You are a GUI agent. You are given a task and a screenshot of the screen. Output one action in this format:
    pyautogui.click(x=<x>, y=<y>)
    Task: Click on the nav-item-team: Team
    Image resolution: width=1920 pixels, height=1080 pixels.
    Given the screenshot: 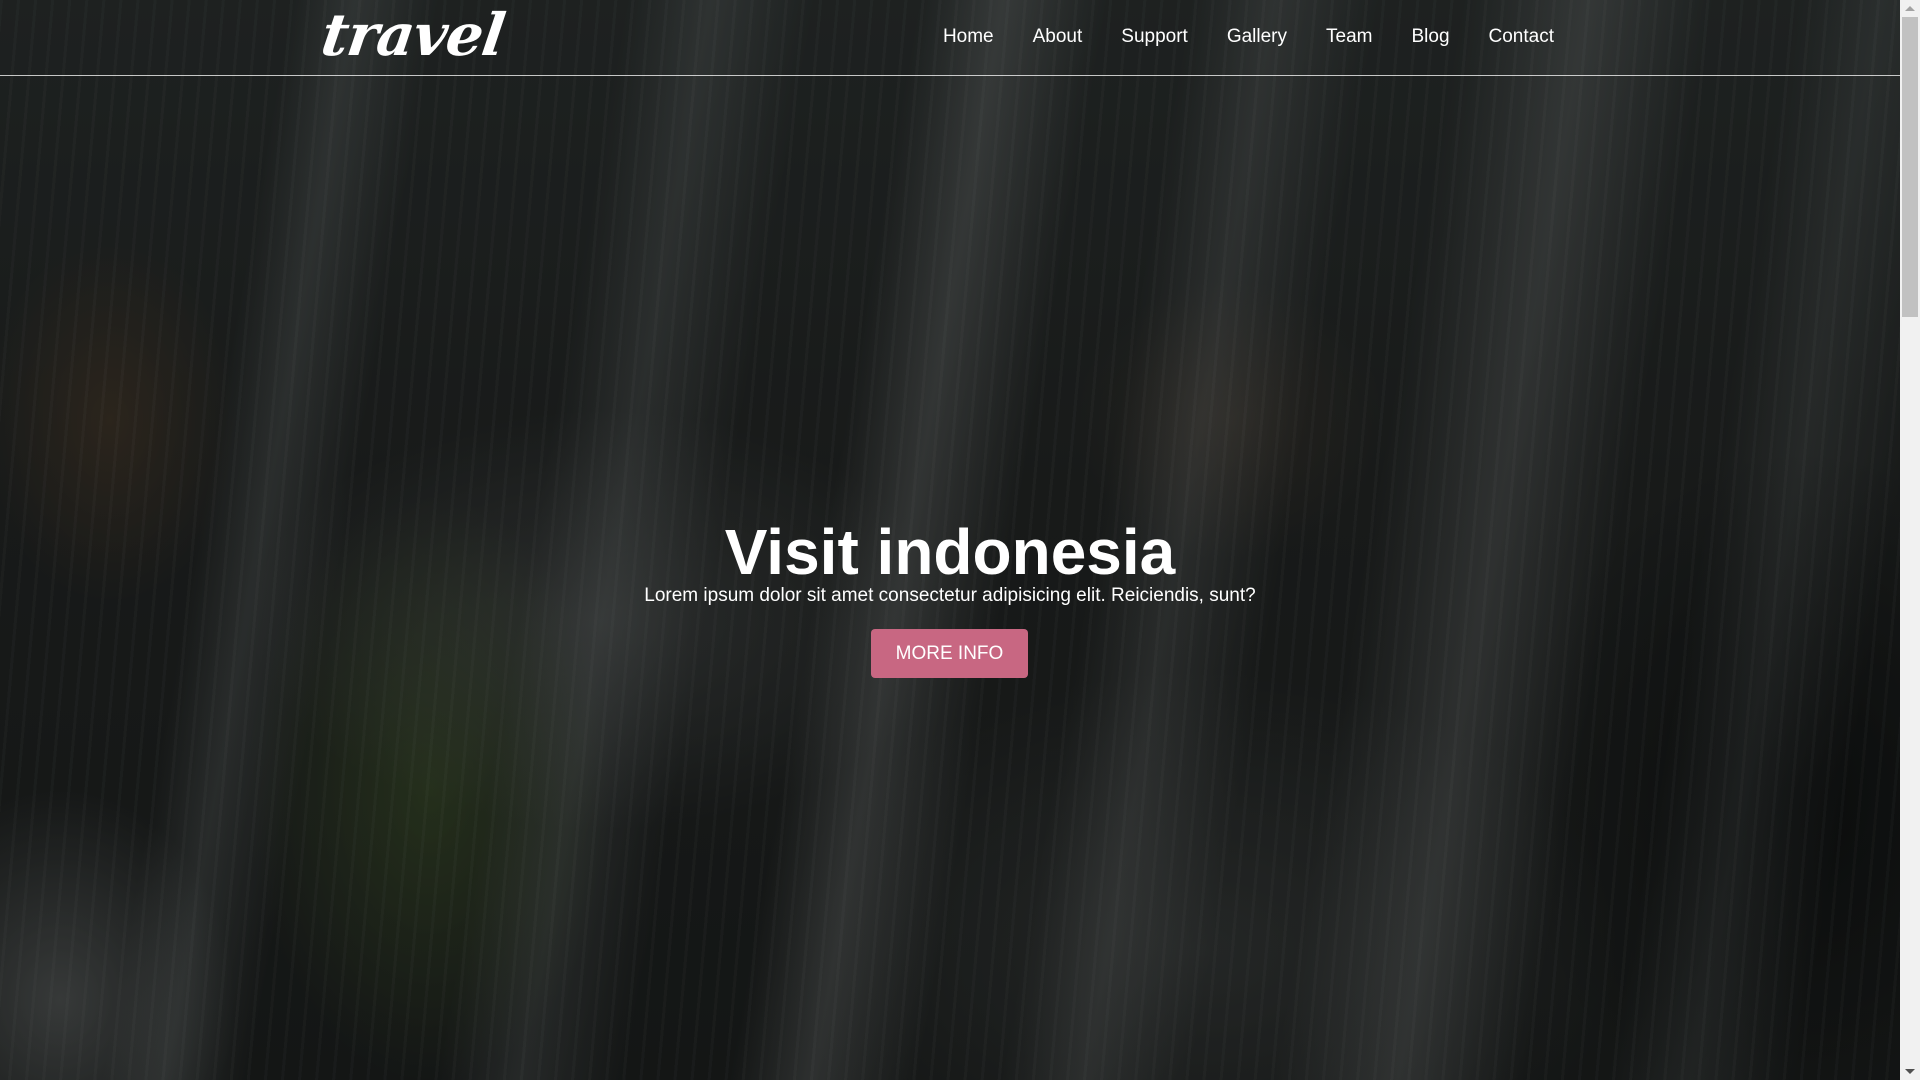 What is the action you would take?
    pyautogui.click(x=1349, y=37)
    